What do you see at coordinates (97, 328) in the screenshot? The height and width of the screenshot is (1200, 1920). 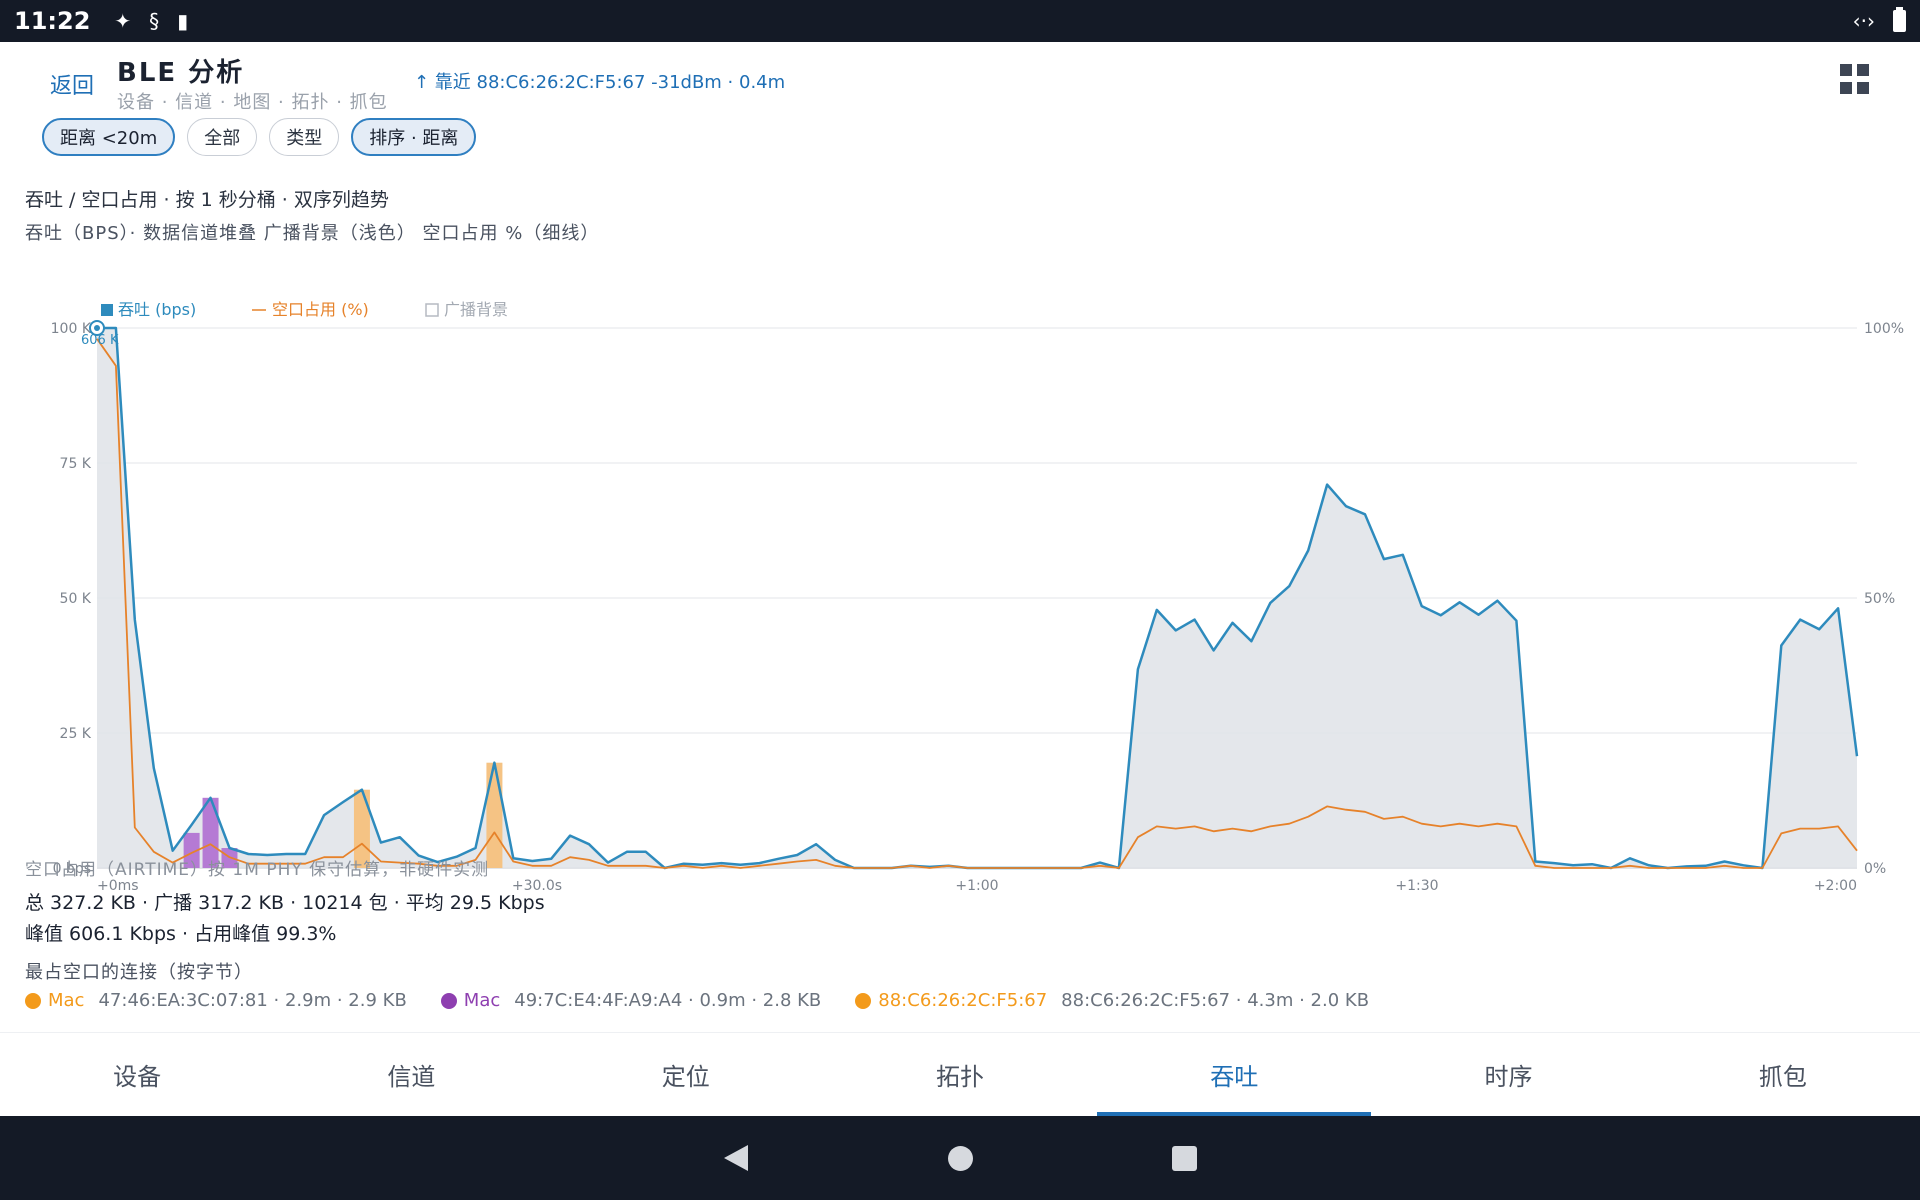 I see `peak-marker-dot` at bounding box center [97, 328].